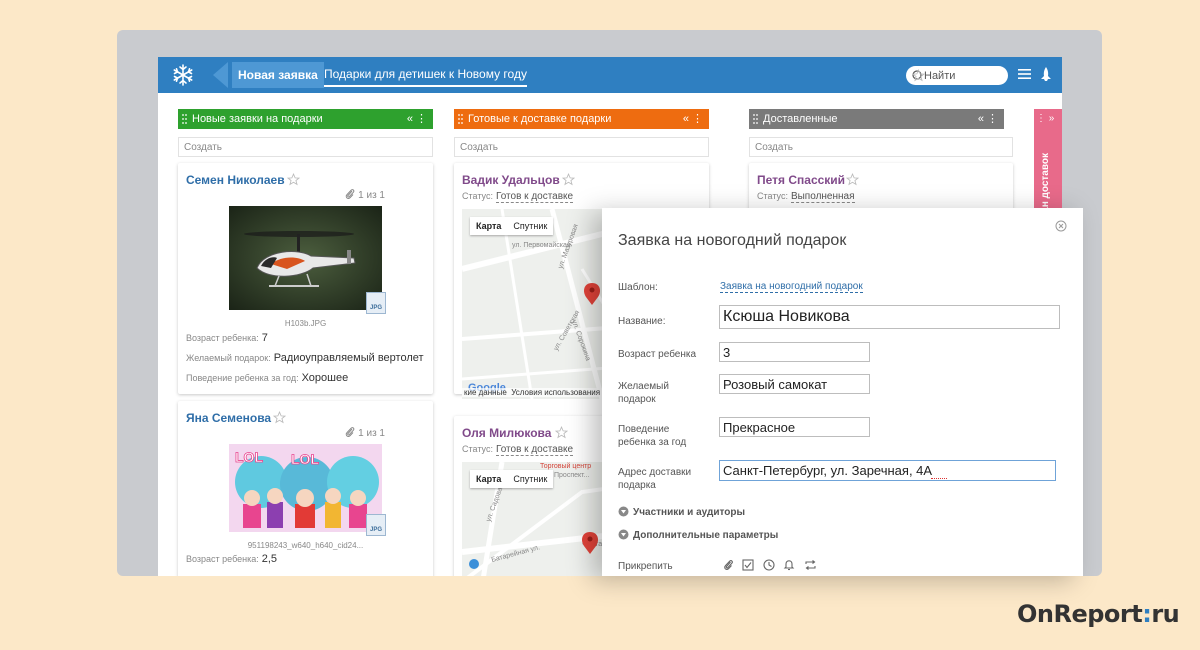 The height and width of the screenshot is (650, 1200). Describe the element at coordinates (643, 393) in the screenshot. I see `gift-label: Желаемый подарок` at that location.